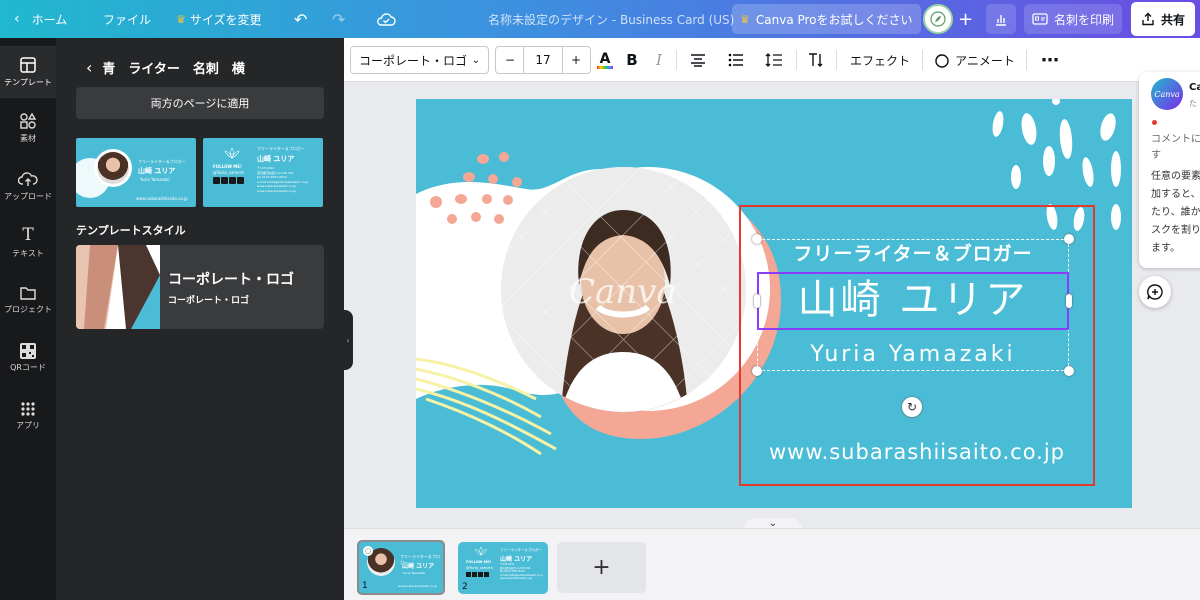 The height and width of the screenshot is (600, 1200). What do you see at coordinates (1175, 194) in the screenshot?
I see `comment-body-line: 加すると、` at bounding box center [1175, 194].